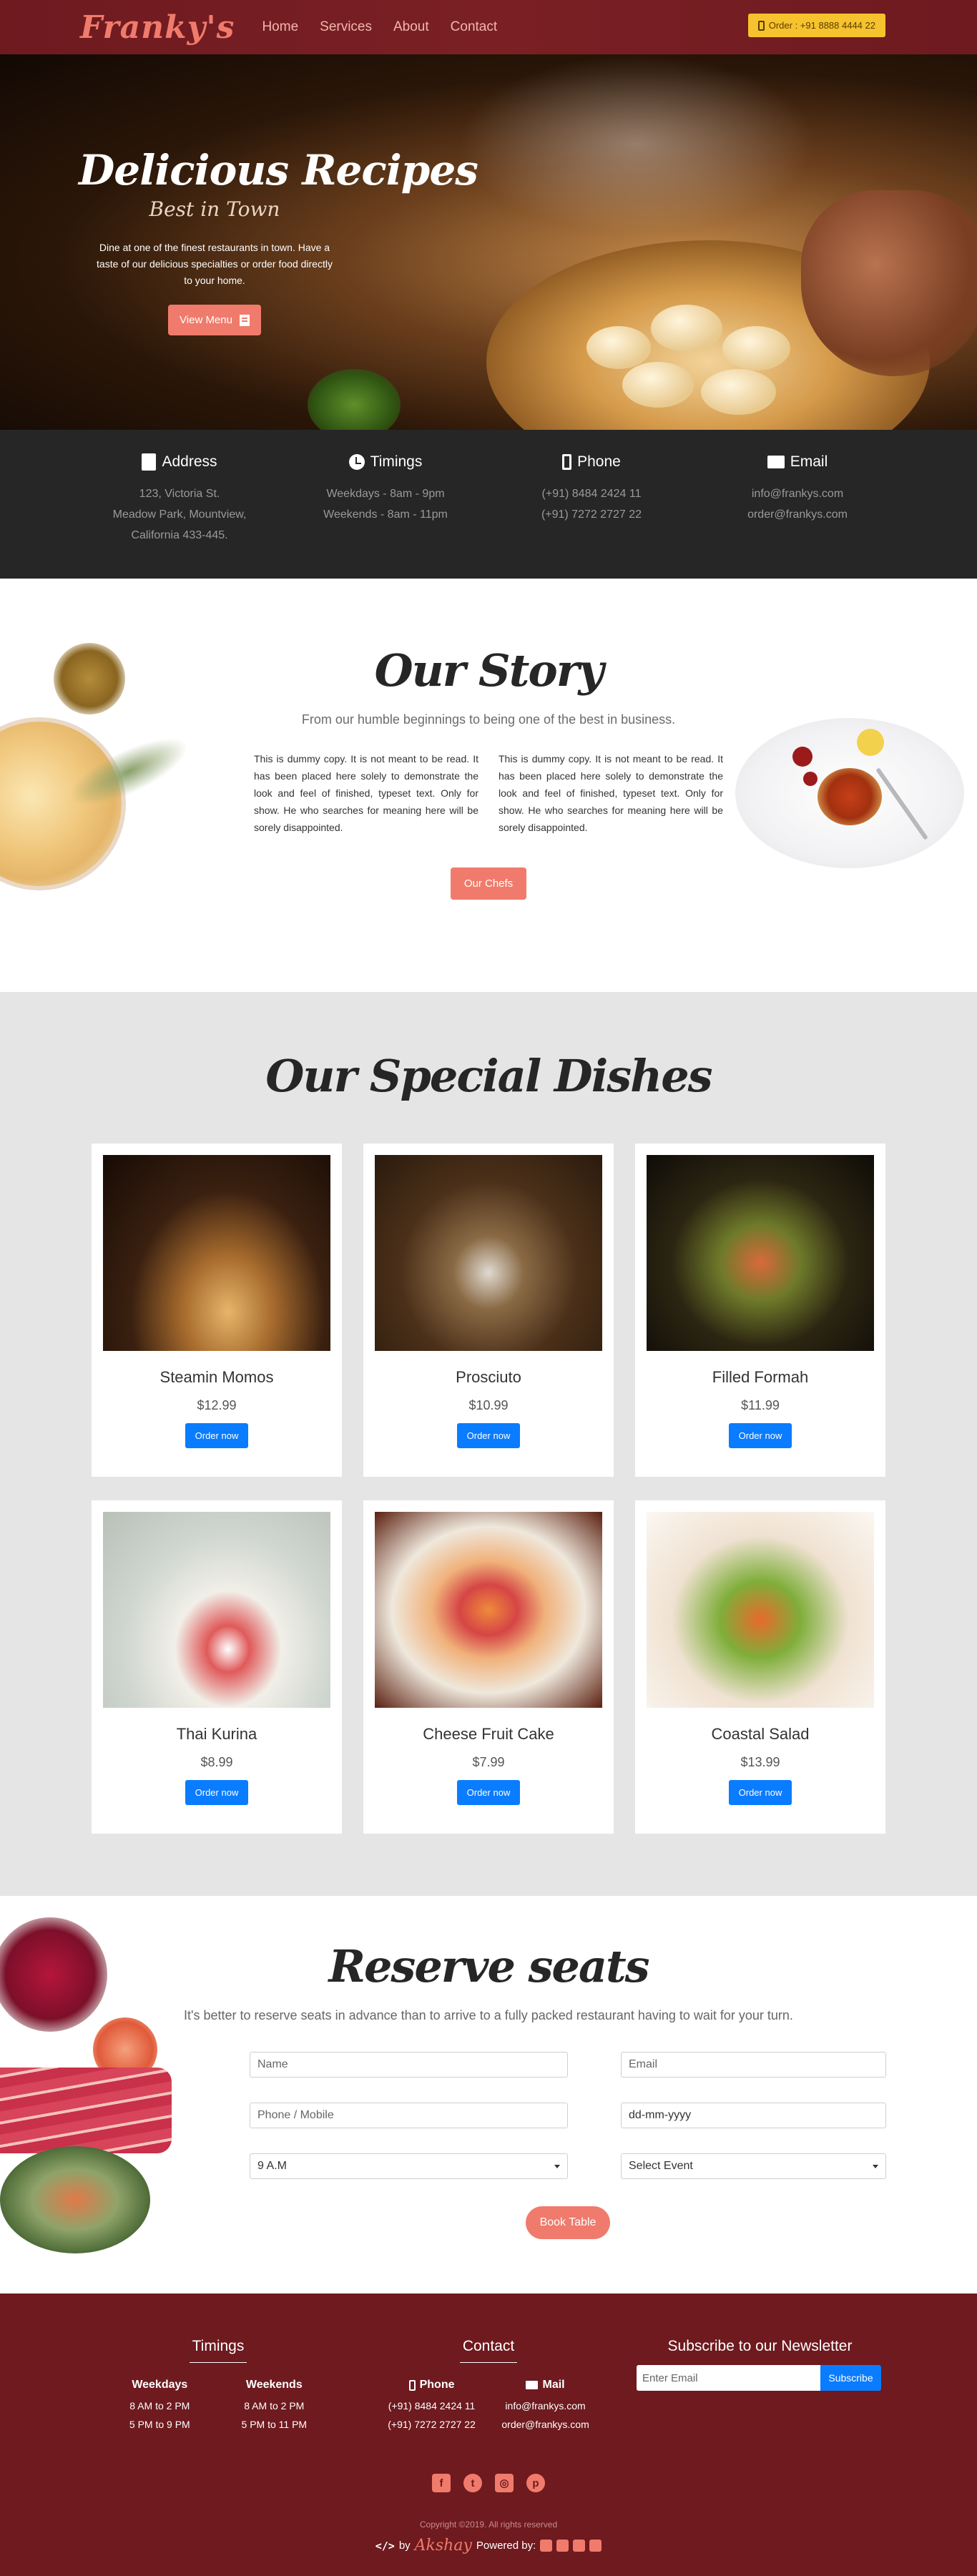 This screenshot has height=2576, width=977. Describe the element at coordinates (488, 1076) in the screenshot. I see `dishes-title: Our Special Dishes` at that location.